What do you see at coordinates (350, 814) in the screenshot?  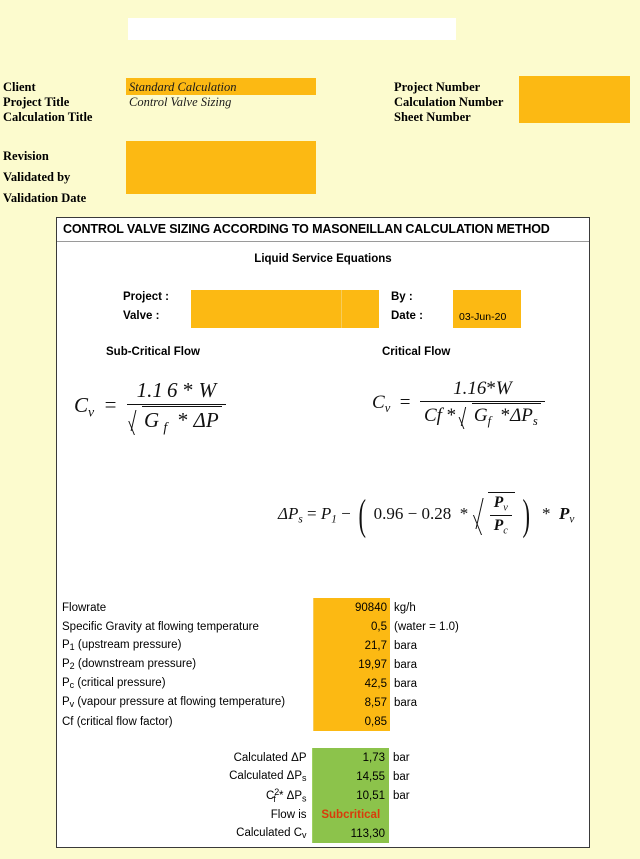 I see `status-badge: Subcritical` at bounding box center [350, 814].